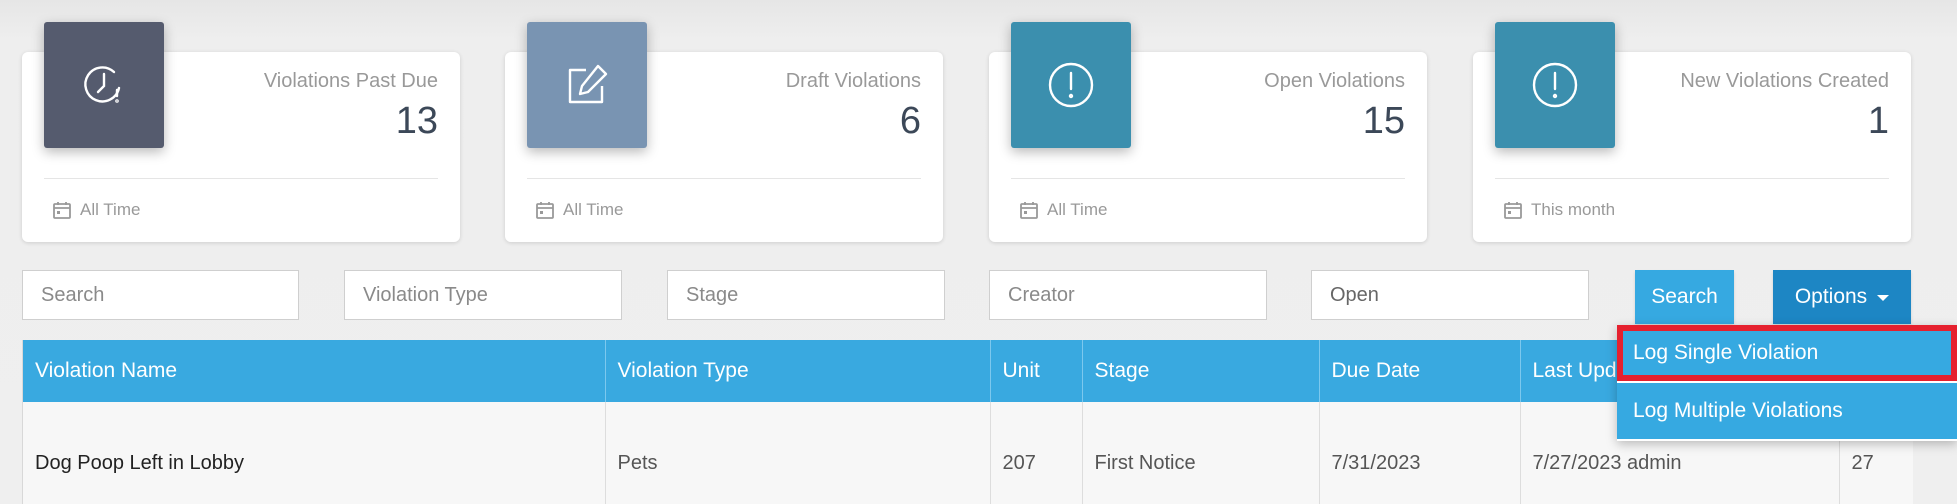 The width and height of the screenshot is (1957, 504). I want to click on cell-stage: First Notice, so click(1201, 453).